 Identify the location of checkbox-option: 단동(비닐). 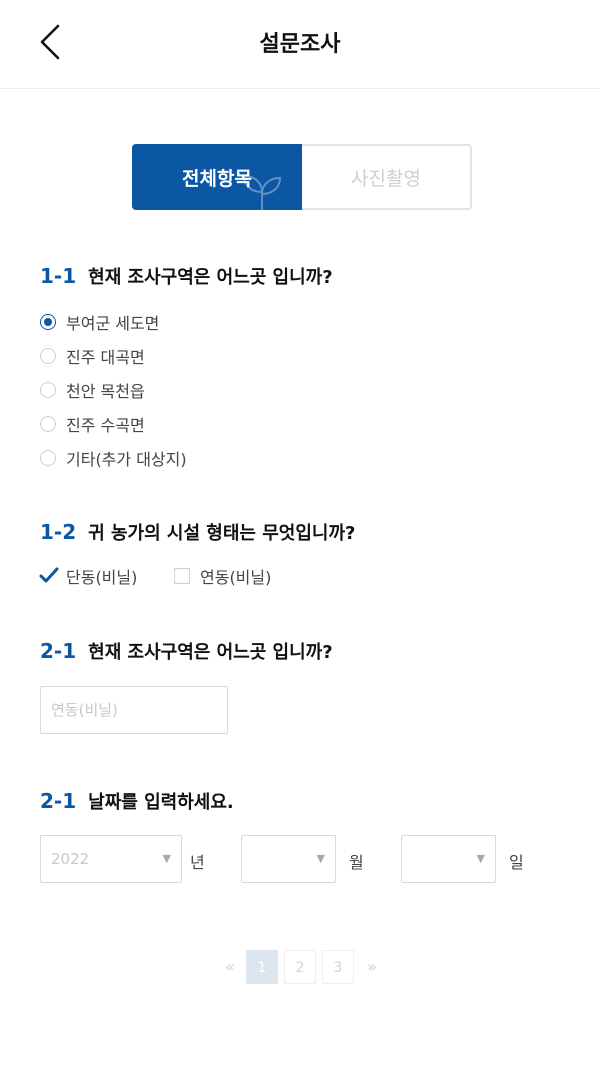
(88, 576).